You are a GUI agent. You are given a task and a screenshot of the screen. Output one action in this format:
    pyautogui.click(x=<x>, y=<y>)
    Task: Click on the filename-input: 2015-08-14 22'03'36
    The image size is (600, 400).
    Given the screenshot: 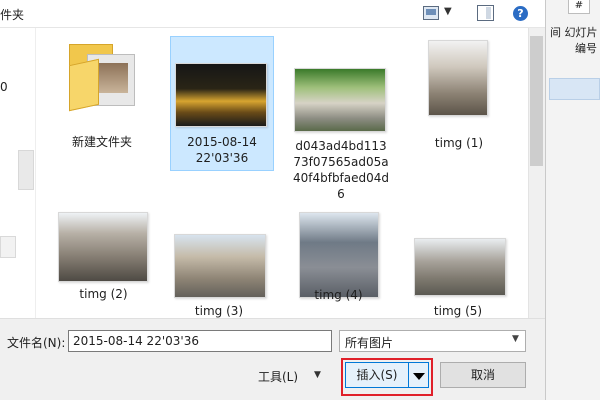 What is the action you would take?
    pyautogui.click(x=200, y=341)
    